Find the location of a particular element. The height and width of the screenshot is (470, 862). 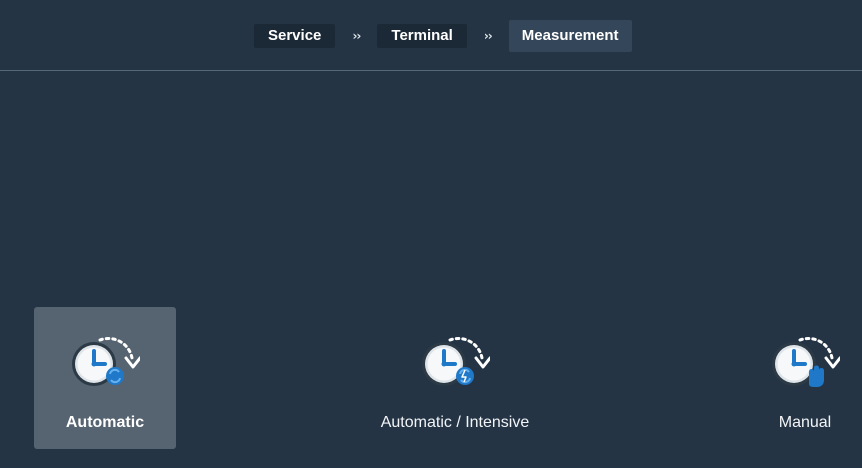

mode-automatic-button: Automatic is located at coordinates (105, 378).